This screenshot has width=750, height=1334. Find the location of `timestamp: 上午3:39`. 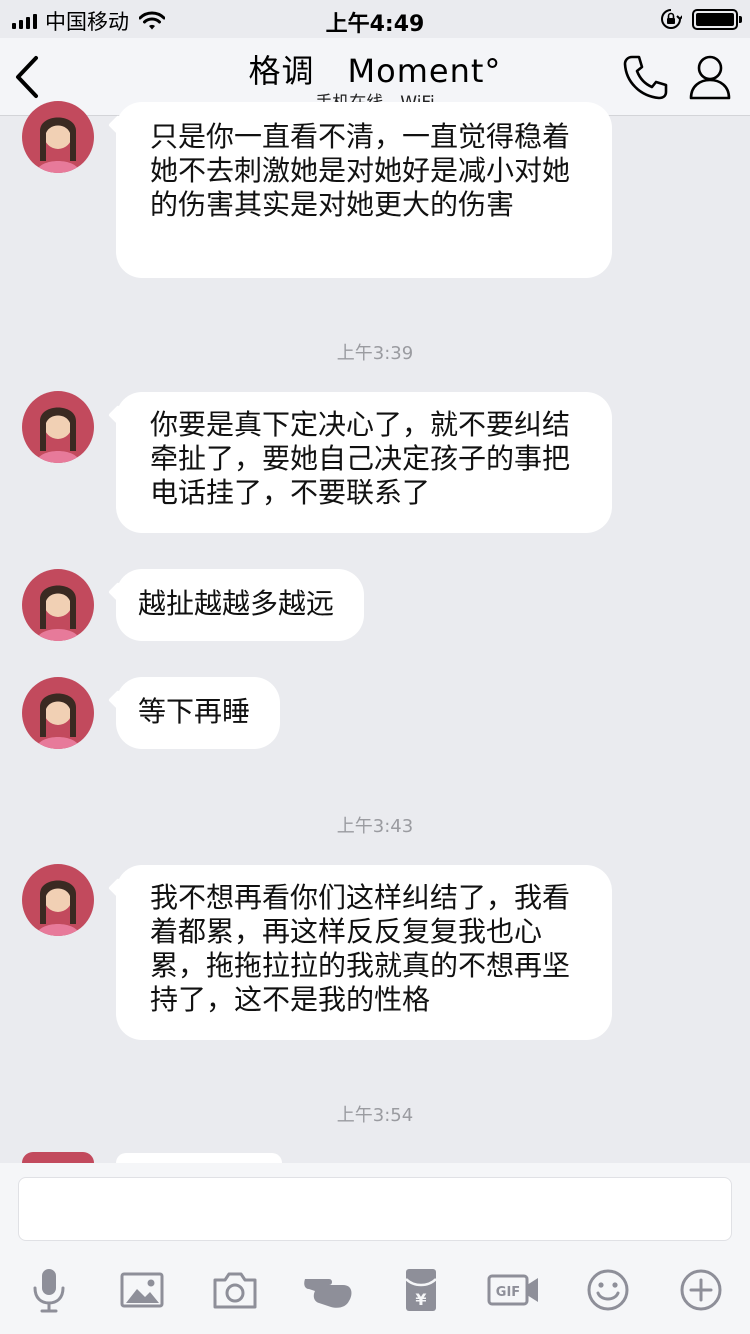

timestamp: 上午3:39 is located at coordinates (375, 353).